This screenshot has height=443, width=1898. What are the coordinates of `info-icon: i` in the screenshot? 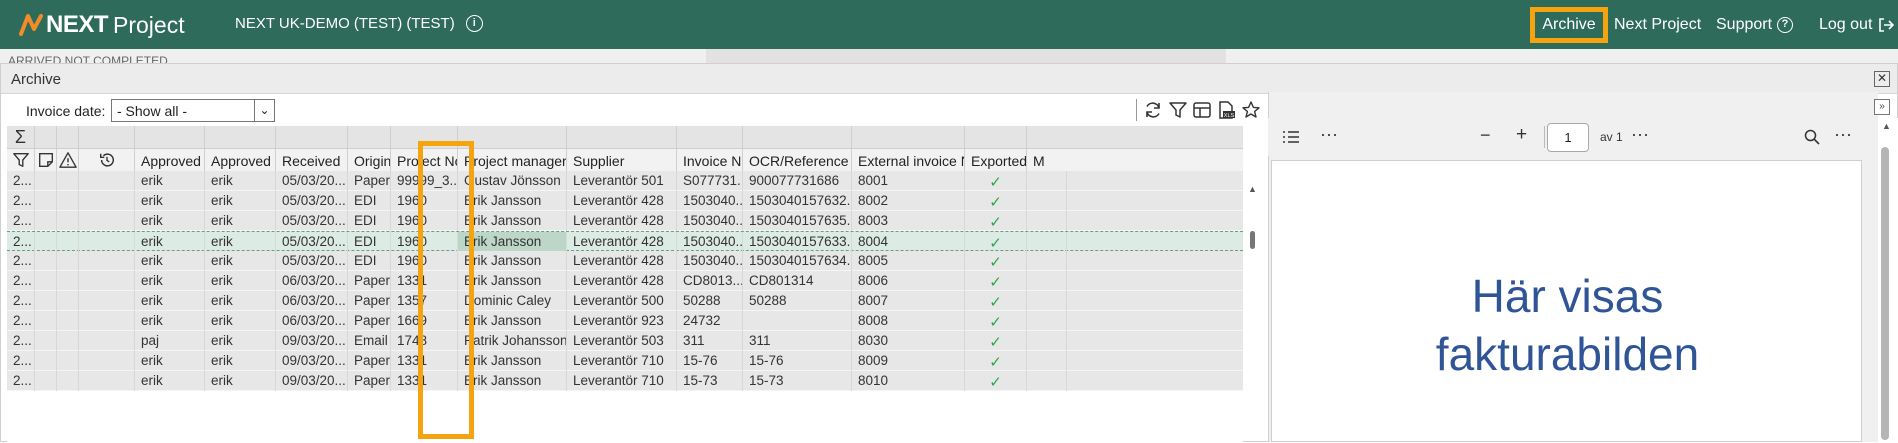 It's located at (474, 23).